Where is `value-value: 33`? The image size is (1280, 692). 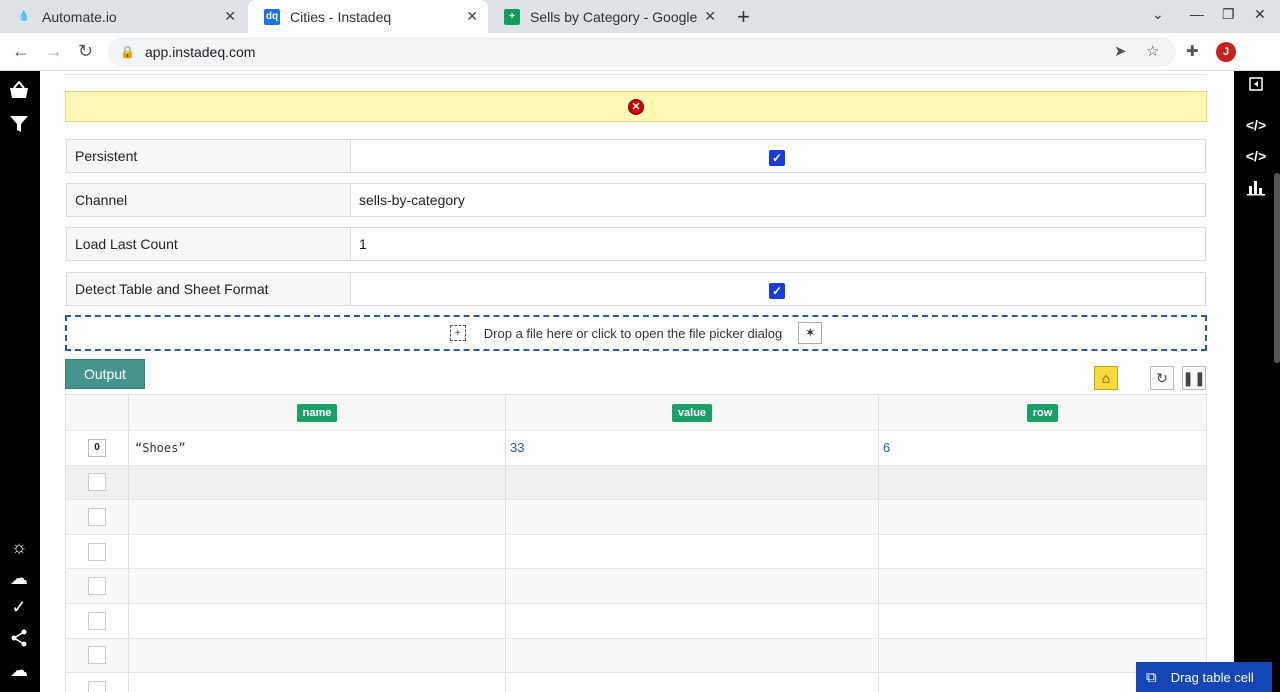
value-value: 33 is located at coordinates (517, 448).